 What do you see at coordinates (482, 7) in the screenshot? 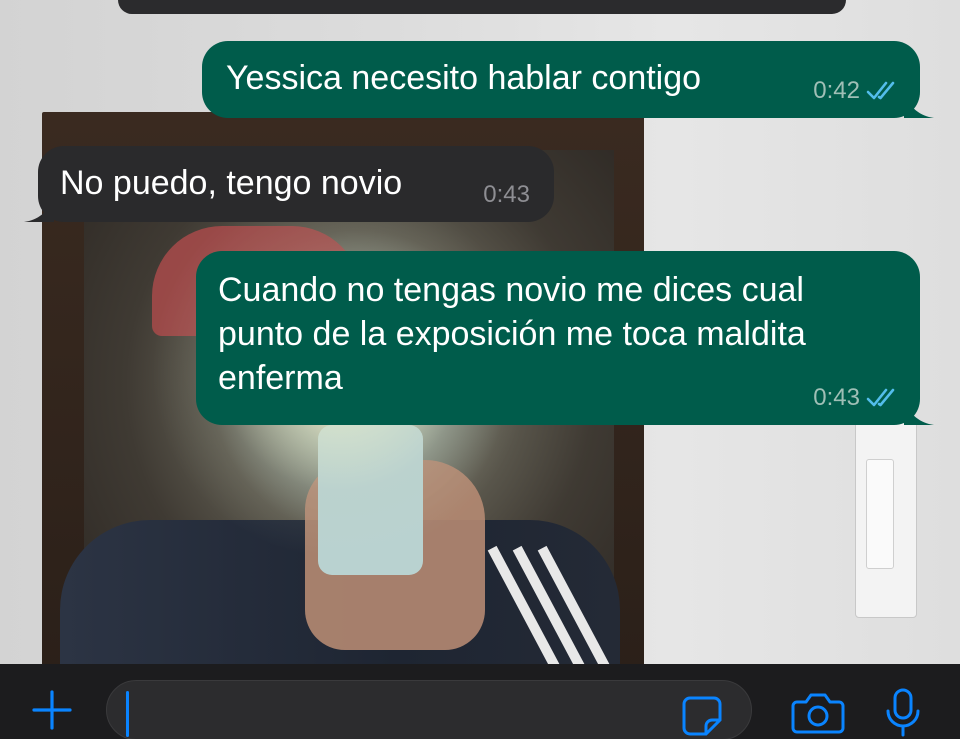
I see `top-bar-remnant` at bounding box center [482, 7].